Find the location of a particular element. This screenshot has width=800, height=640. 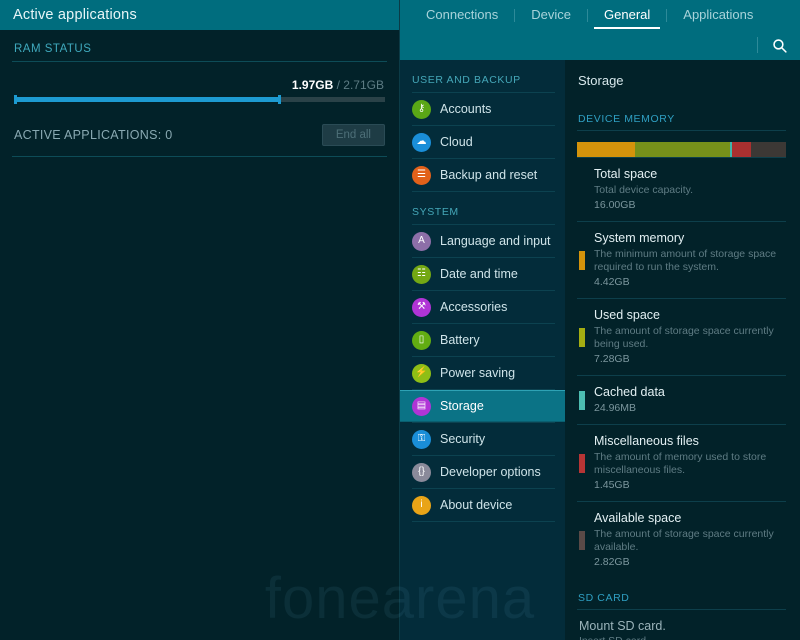

mount-sd-card-title: Mount SD card. is located at coordinates (622, 626).